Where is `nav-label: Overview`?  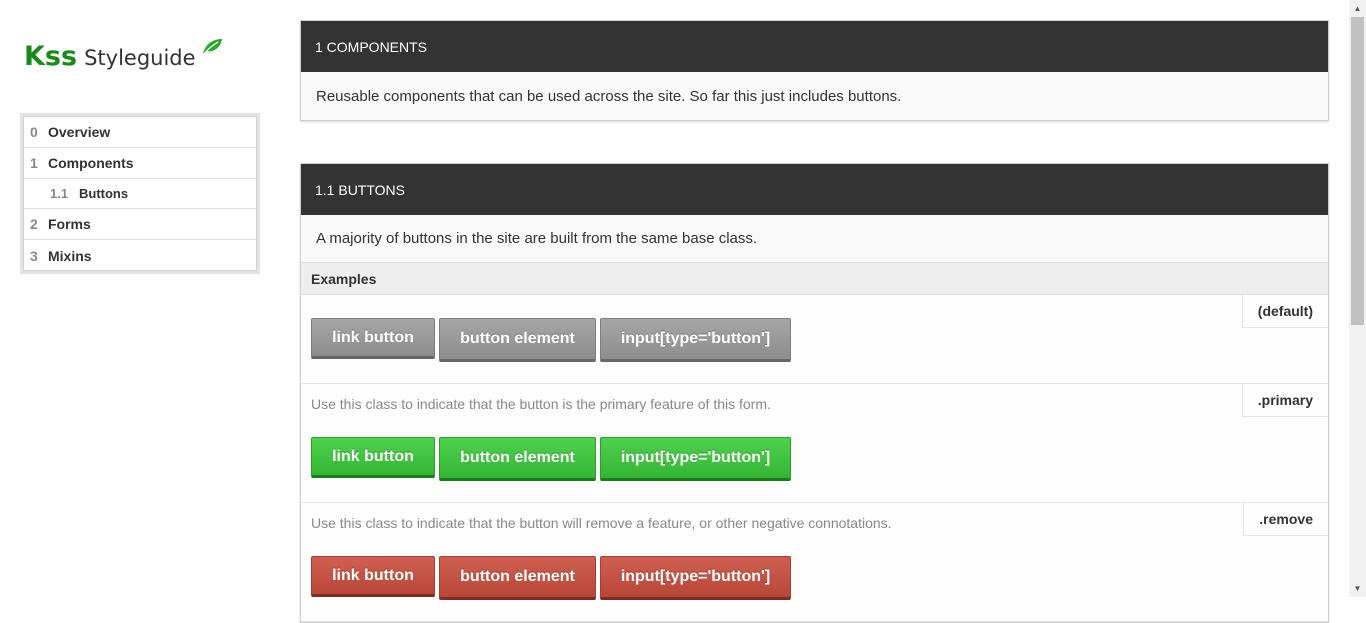
nav-label: Overview is located at coordinates (79, 132).